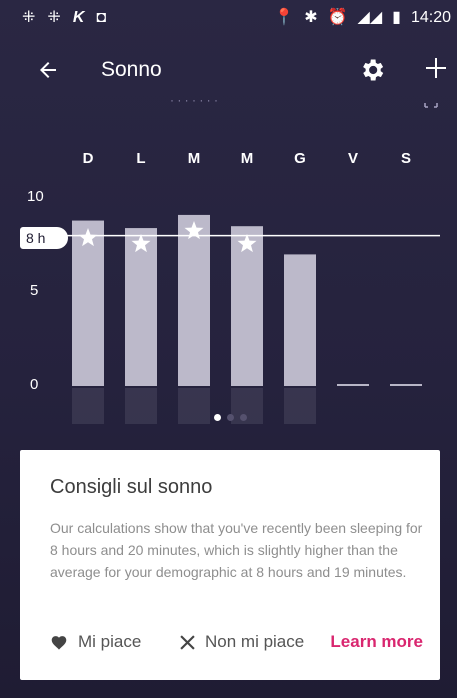 The width and height of the screenshot is (457, 698). I want to click on card-actions: Mi piace Non mi piace Learn more, so click(240, 645).